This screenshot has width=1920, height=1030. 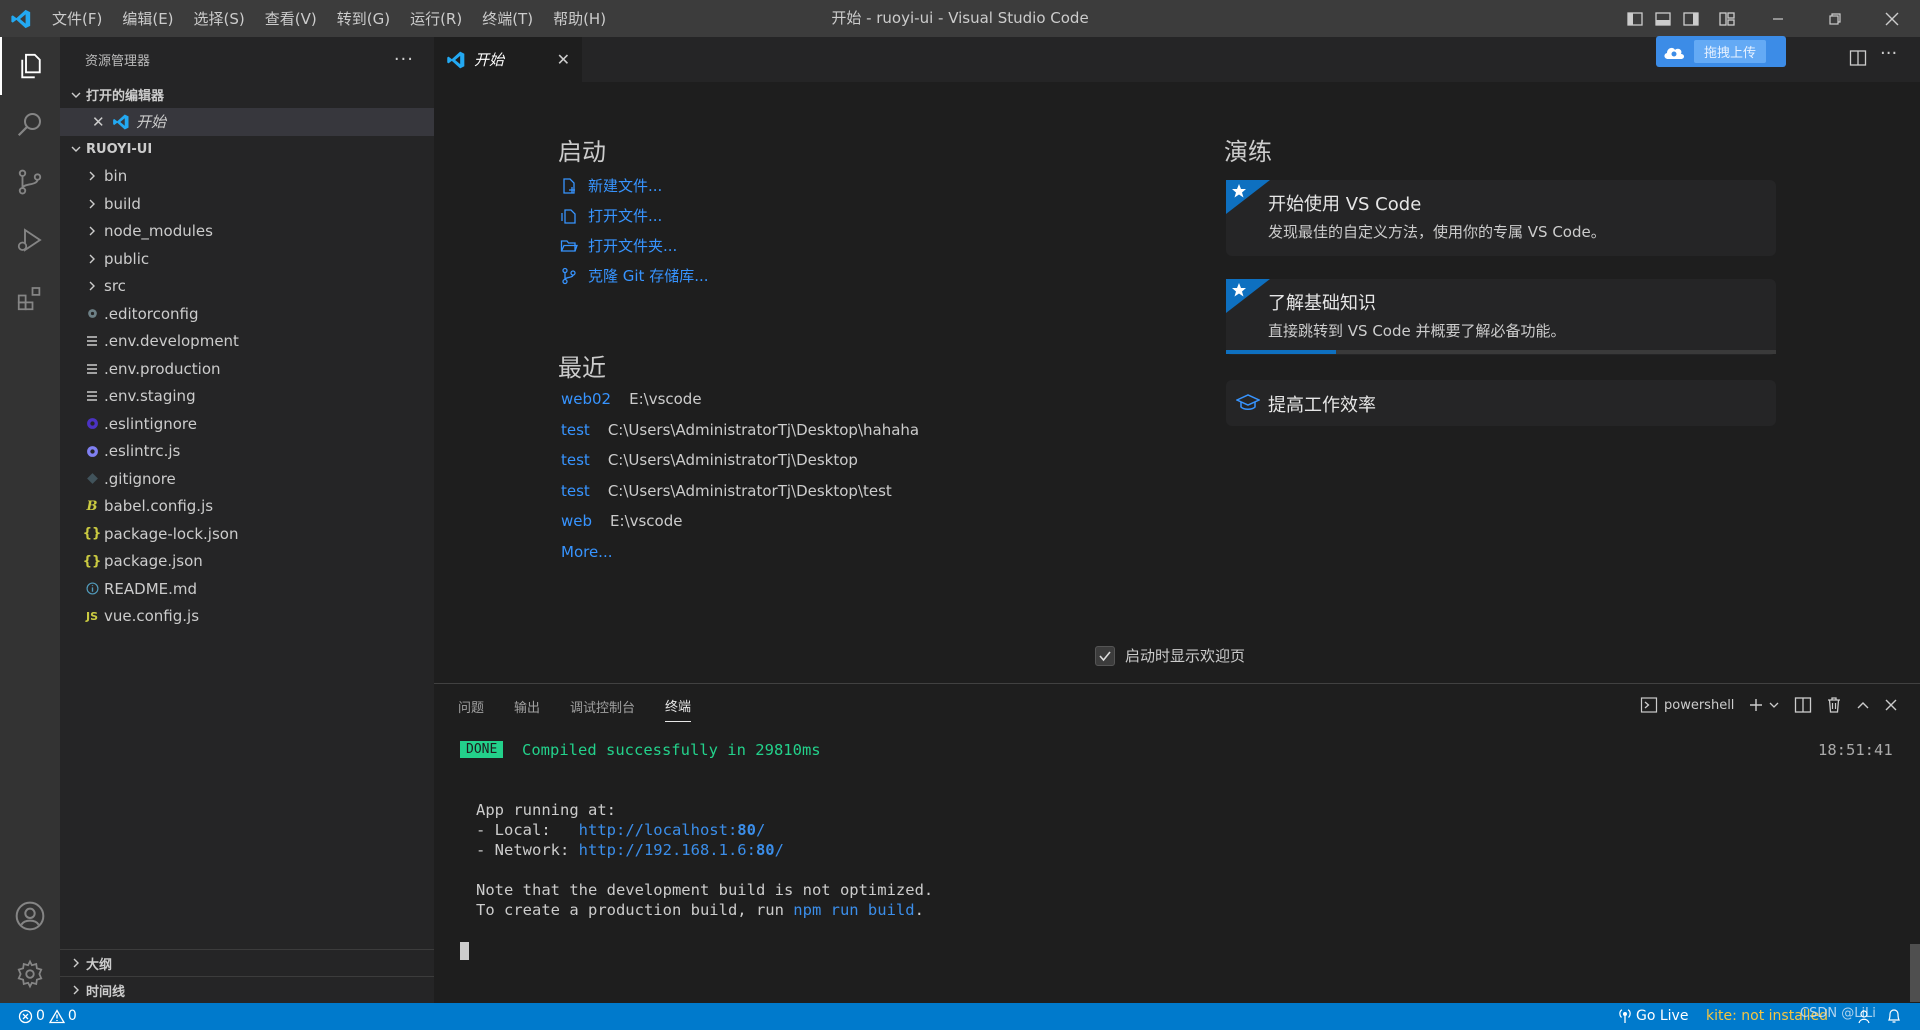 What do you see at coordinates (1105, 655) in the screenshot?
I see `checkbox` at bounding box center [1105, 655].